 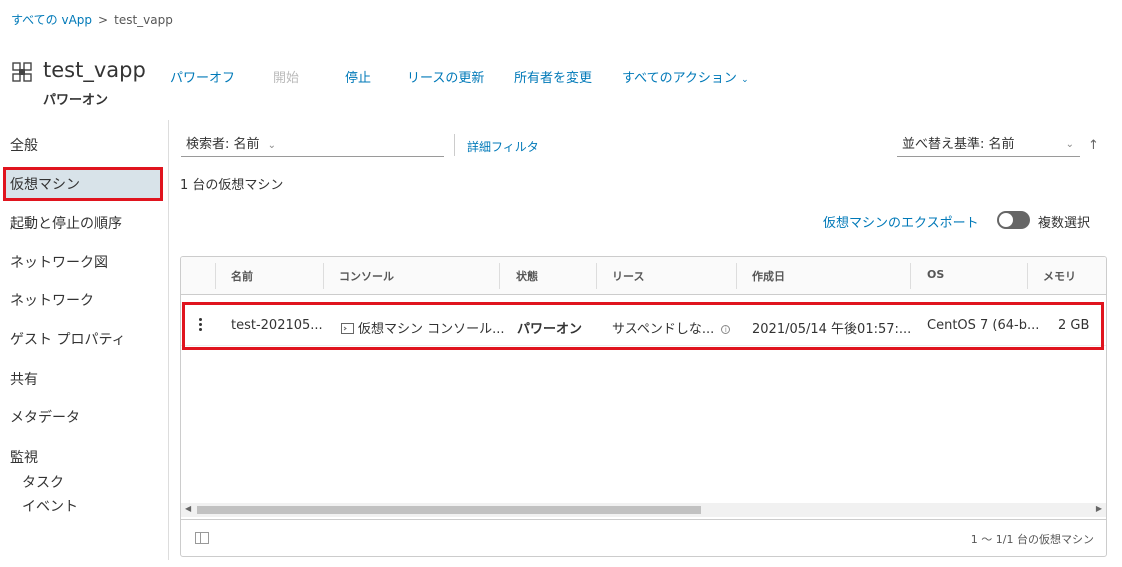 What do you see at coordinates (643, 537) in the screenshot?
I see `grid-footer: 1 ～ 1/1 台の仮想マシン` at bounding box center [643, 537].